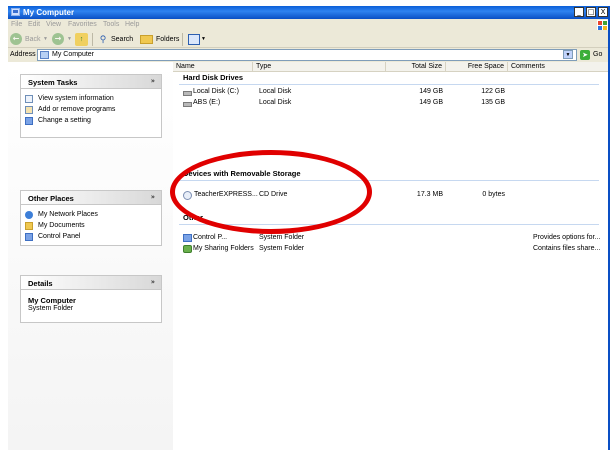 The height and width of the screenshot is (450, 610). Describe the element at coordinates (45, 39) in the screenshot. I see `back-dropdown-icon: ▼` at that location.